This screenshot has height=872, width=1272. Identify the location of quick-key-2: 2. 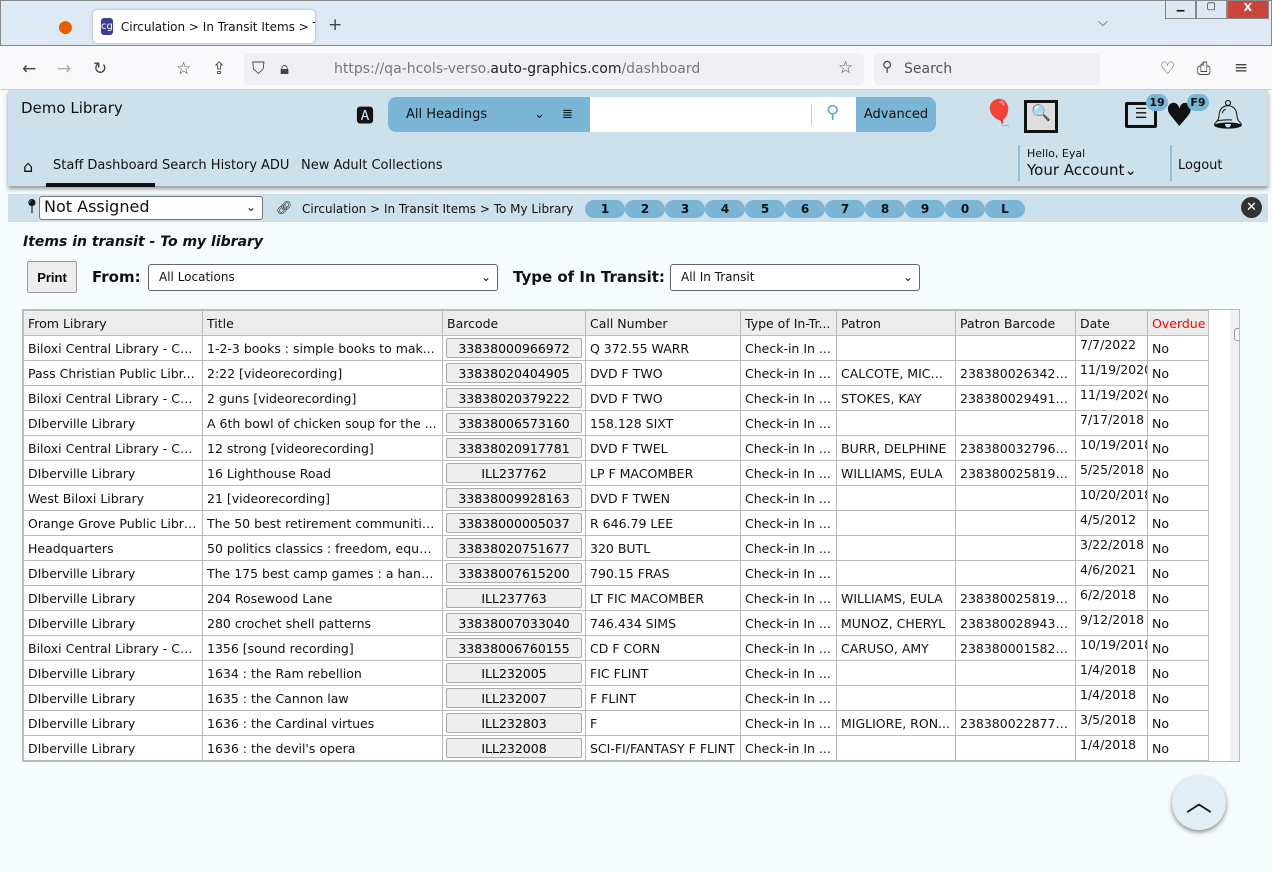
(645, 209).